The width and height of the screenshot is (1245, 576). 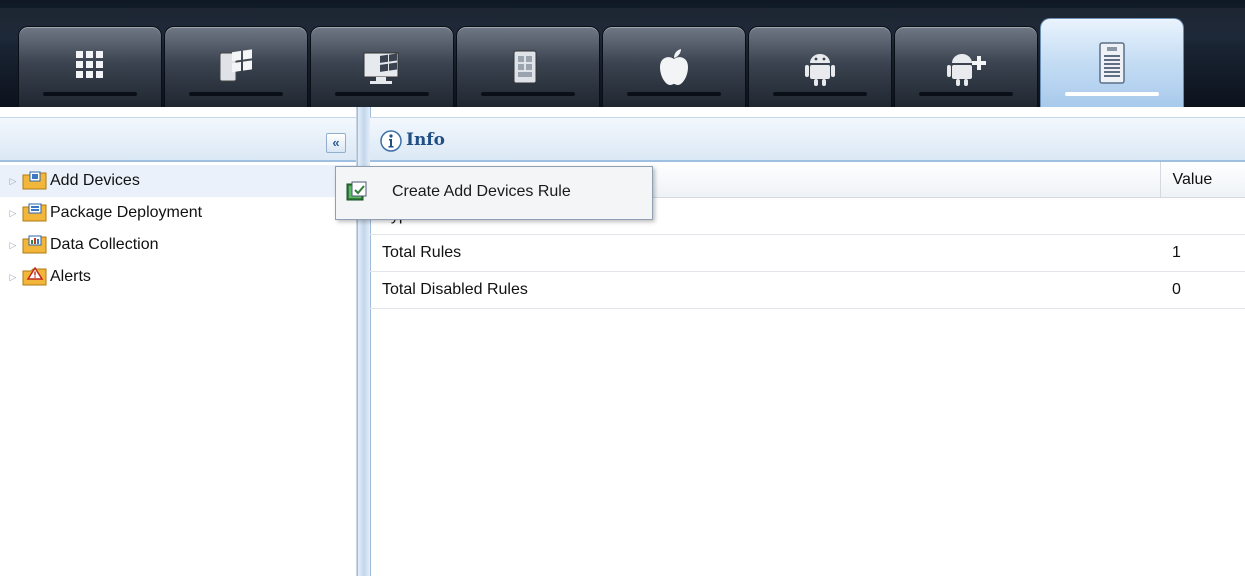 What do you see at coordinates (1202, 253) in the screenshot?
I see `row-value: 1` at bounding box center [1202, 253].